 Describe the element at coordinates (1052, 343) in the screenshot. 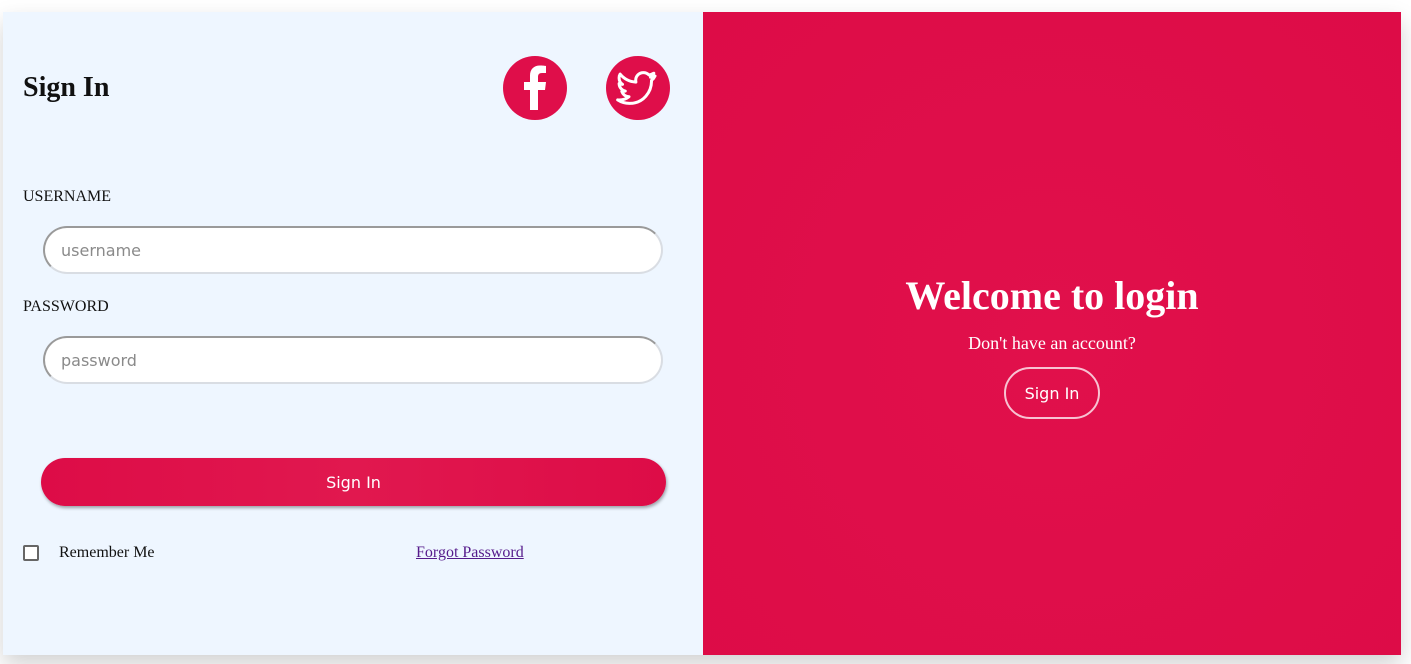

I see `welcome-subtitle: Don't have an account?` at that location.